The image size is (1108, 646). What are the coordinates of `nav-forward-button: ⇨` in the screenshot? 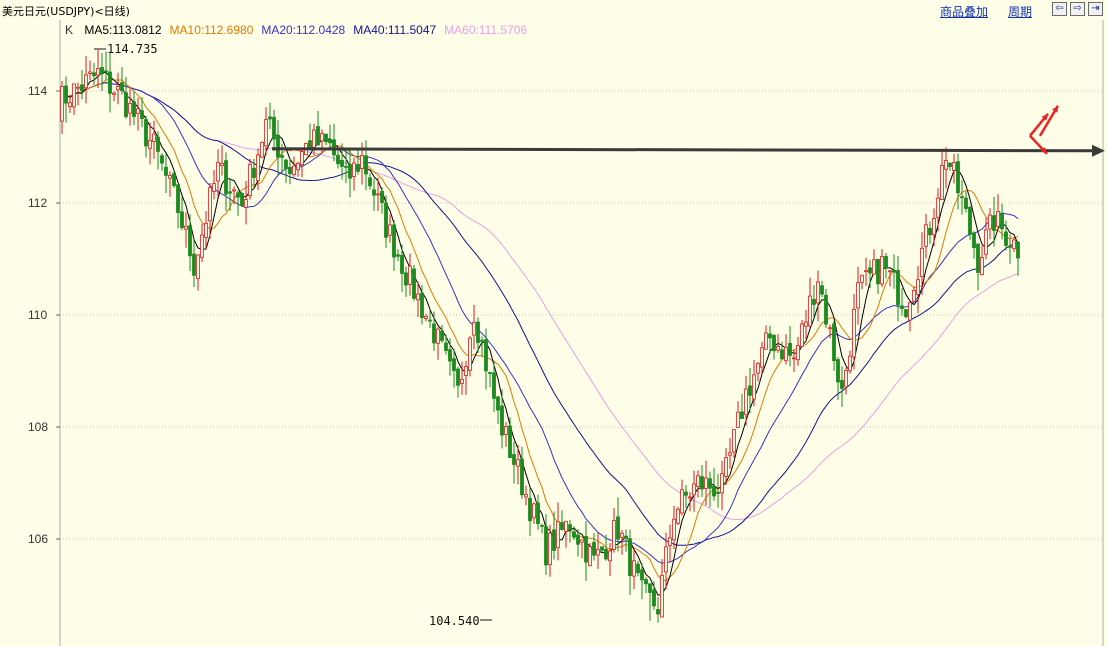 It's located at (1077, 9).